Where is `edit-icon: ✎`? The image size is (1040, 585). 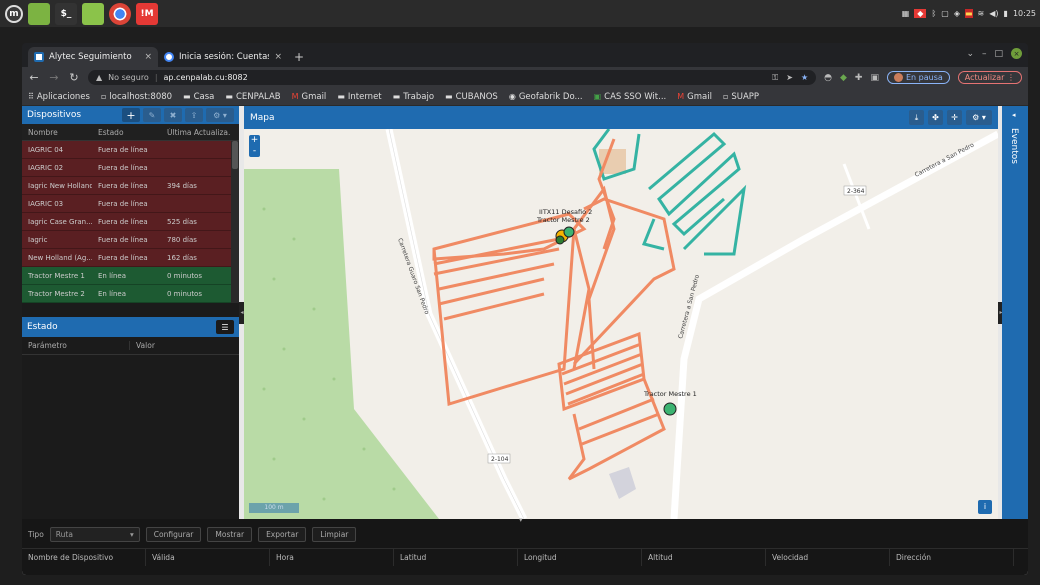
edit-icon: ✎ is located at coordinates (152, 115).